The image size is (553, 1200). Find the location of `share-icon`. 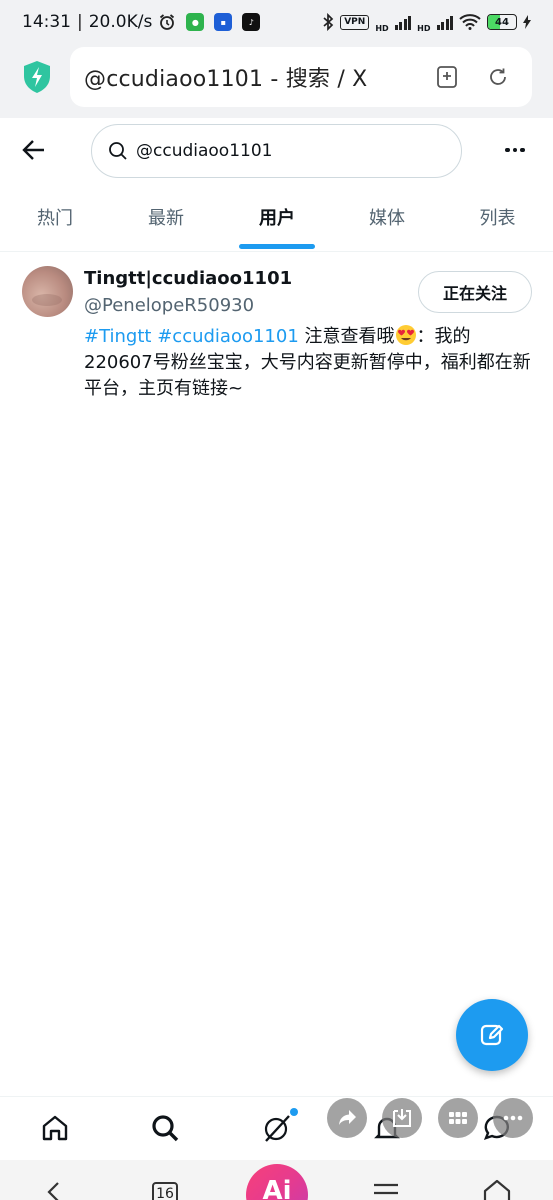

share-icon is located at coordinates (347, 1117).